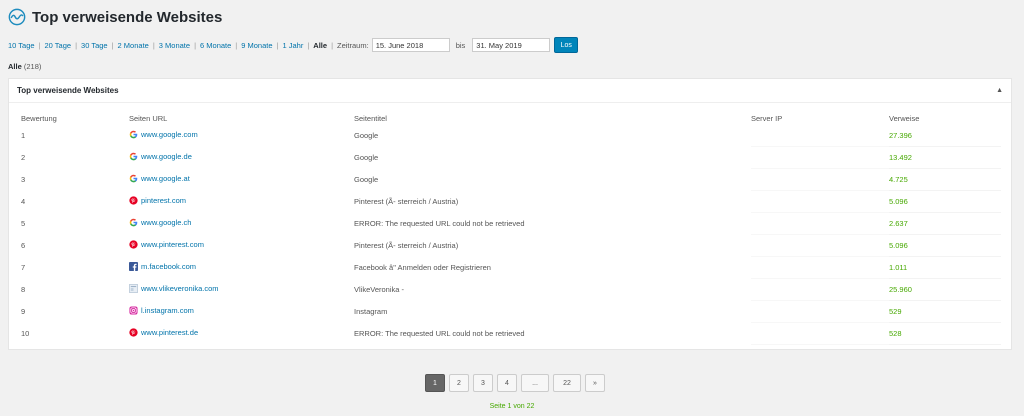 The image size is (1024, 416). I want to click on range-link-6-months: 6 Monate, so click(215, 45).